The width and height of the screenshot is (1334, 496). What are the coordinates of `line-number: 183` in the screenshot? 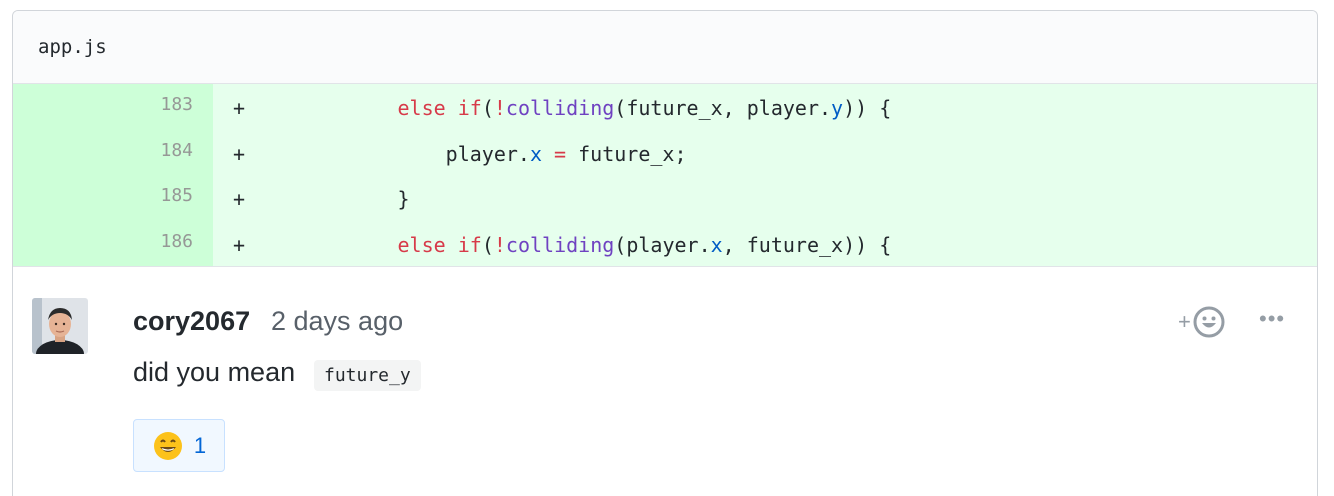 It's located at (113, 107).